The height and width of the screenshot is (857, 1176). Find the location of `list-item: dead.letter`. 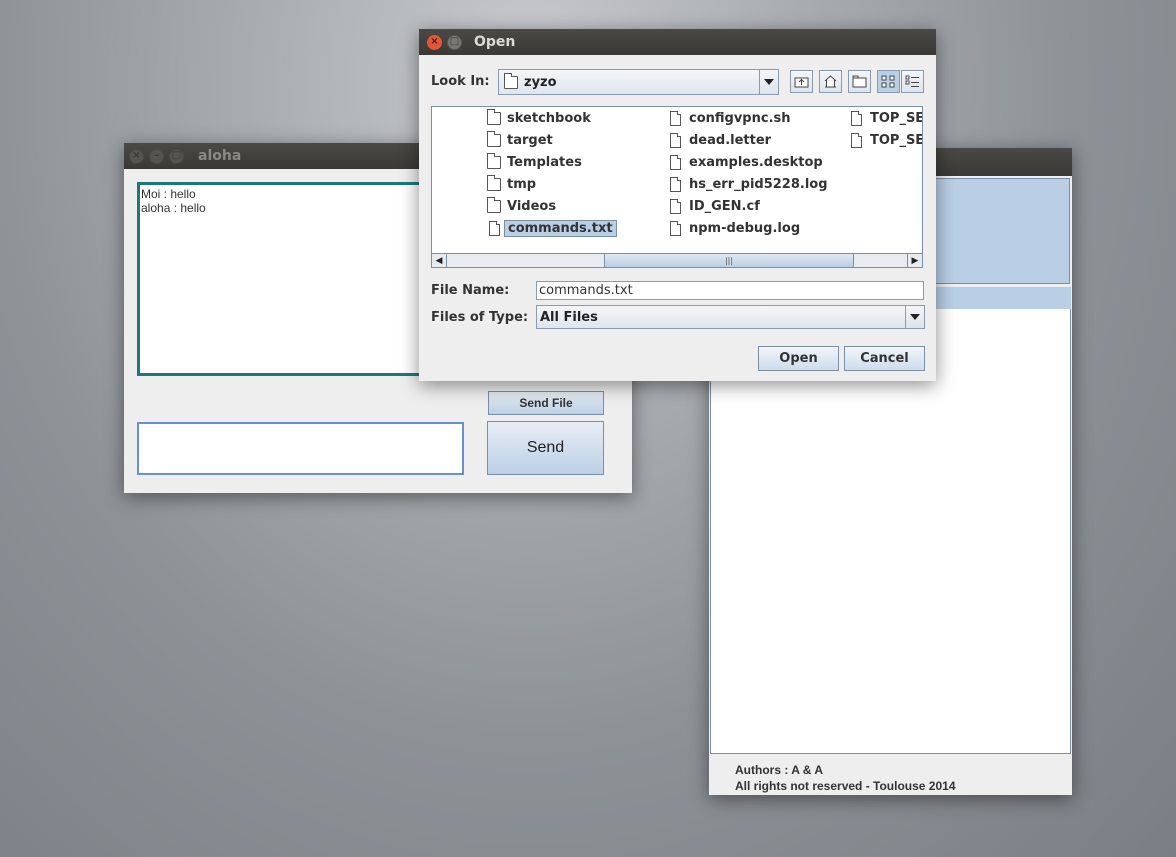

list-item: dead.letter is located at coordinates (720, 140).